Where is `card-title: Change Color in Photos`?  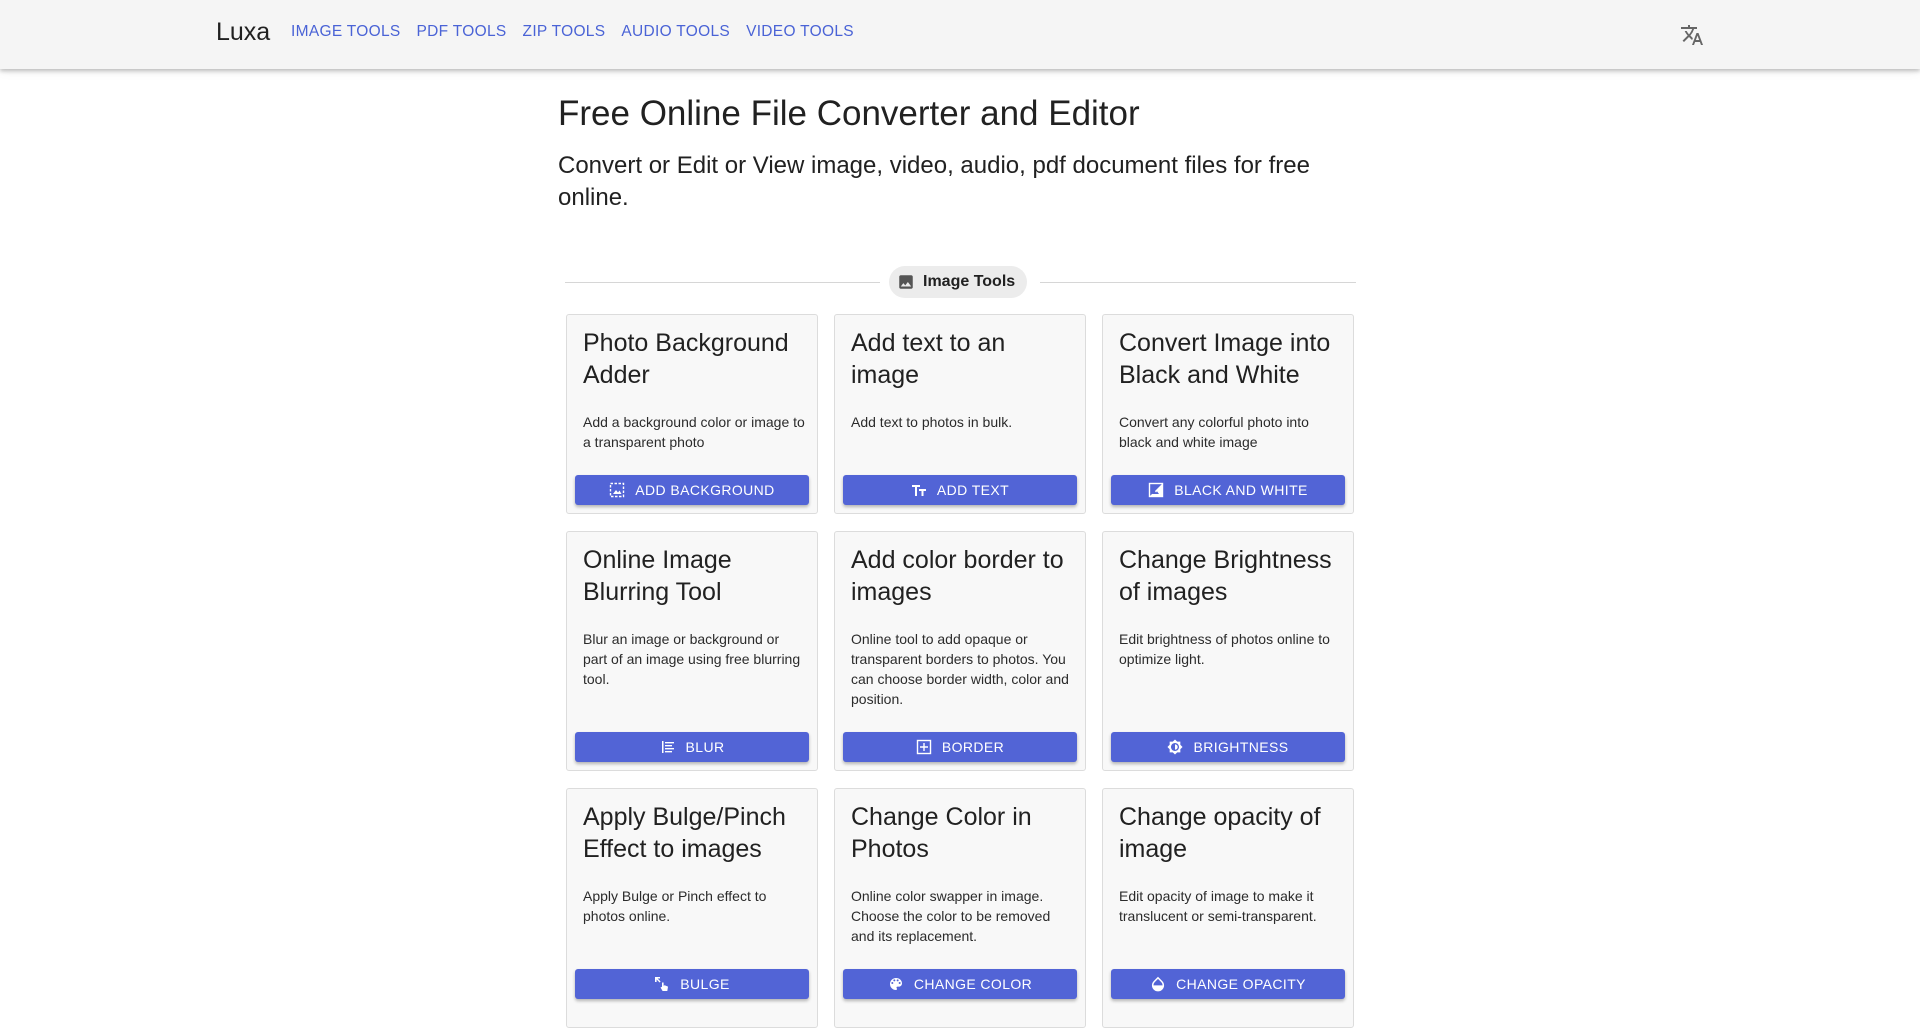
card-title: Change Color in Photos is located at coordinates (941, 833).